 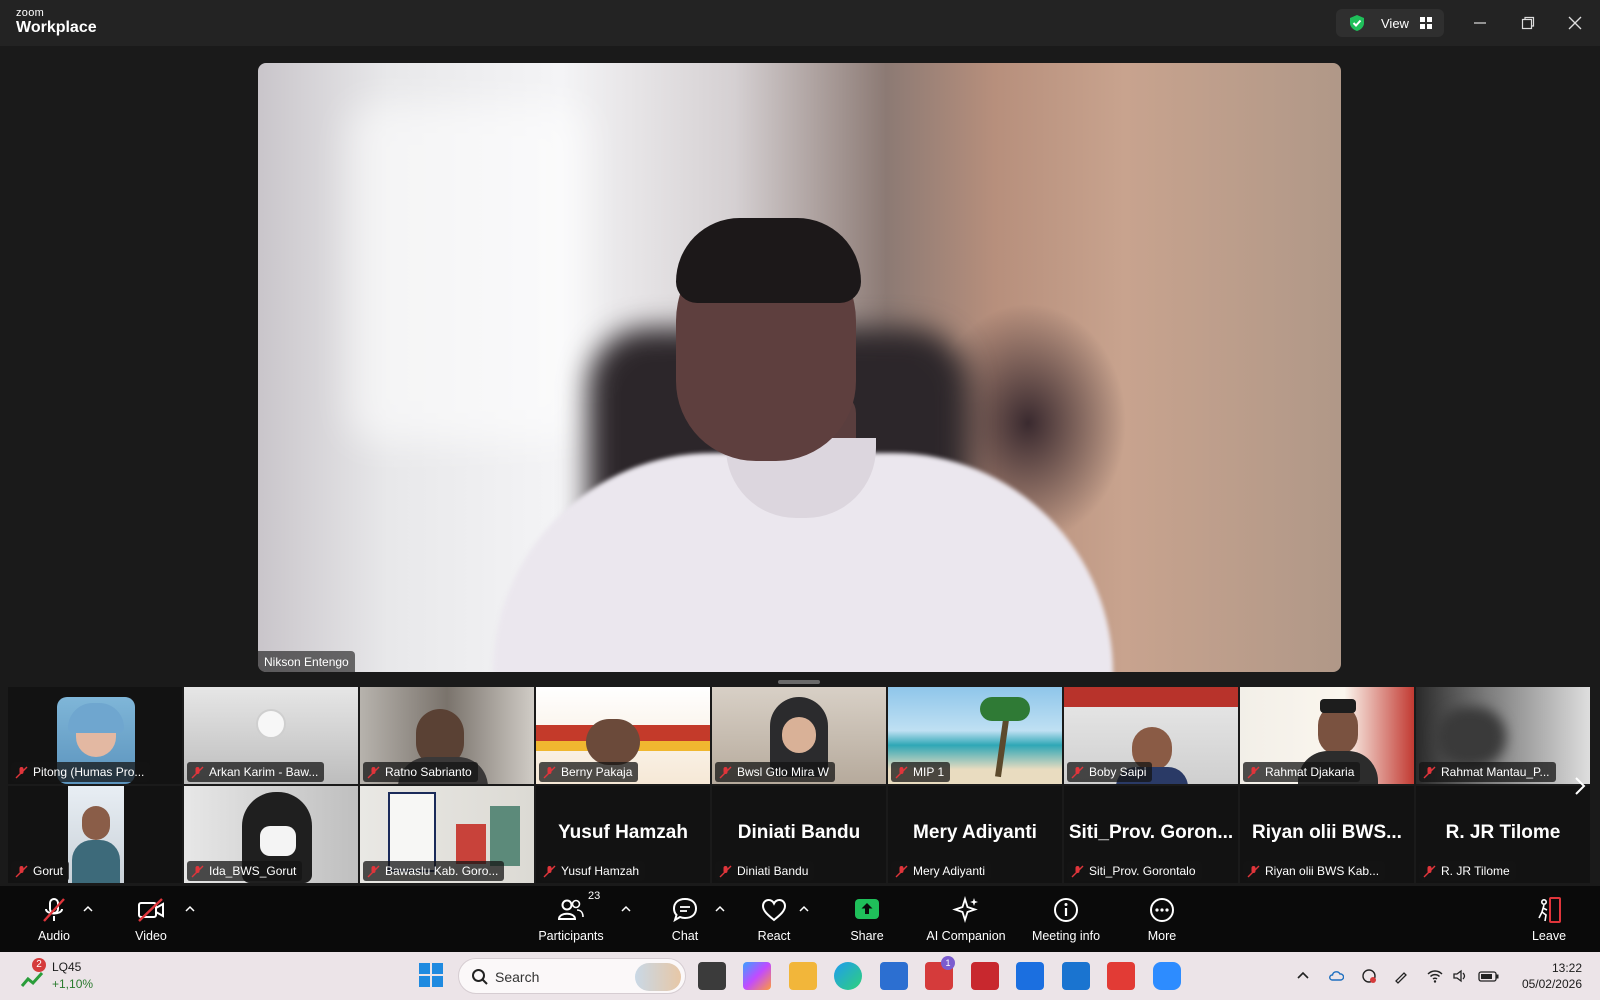 I want to click on search-icon, so click(x=480, y=977).